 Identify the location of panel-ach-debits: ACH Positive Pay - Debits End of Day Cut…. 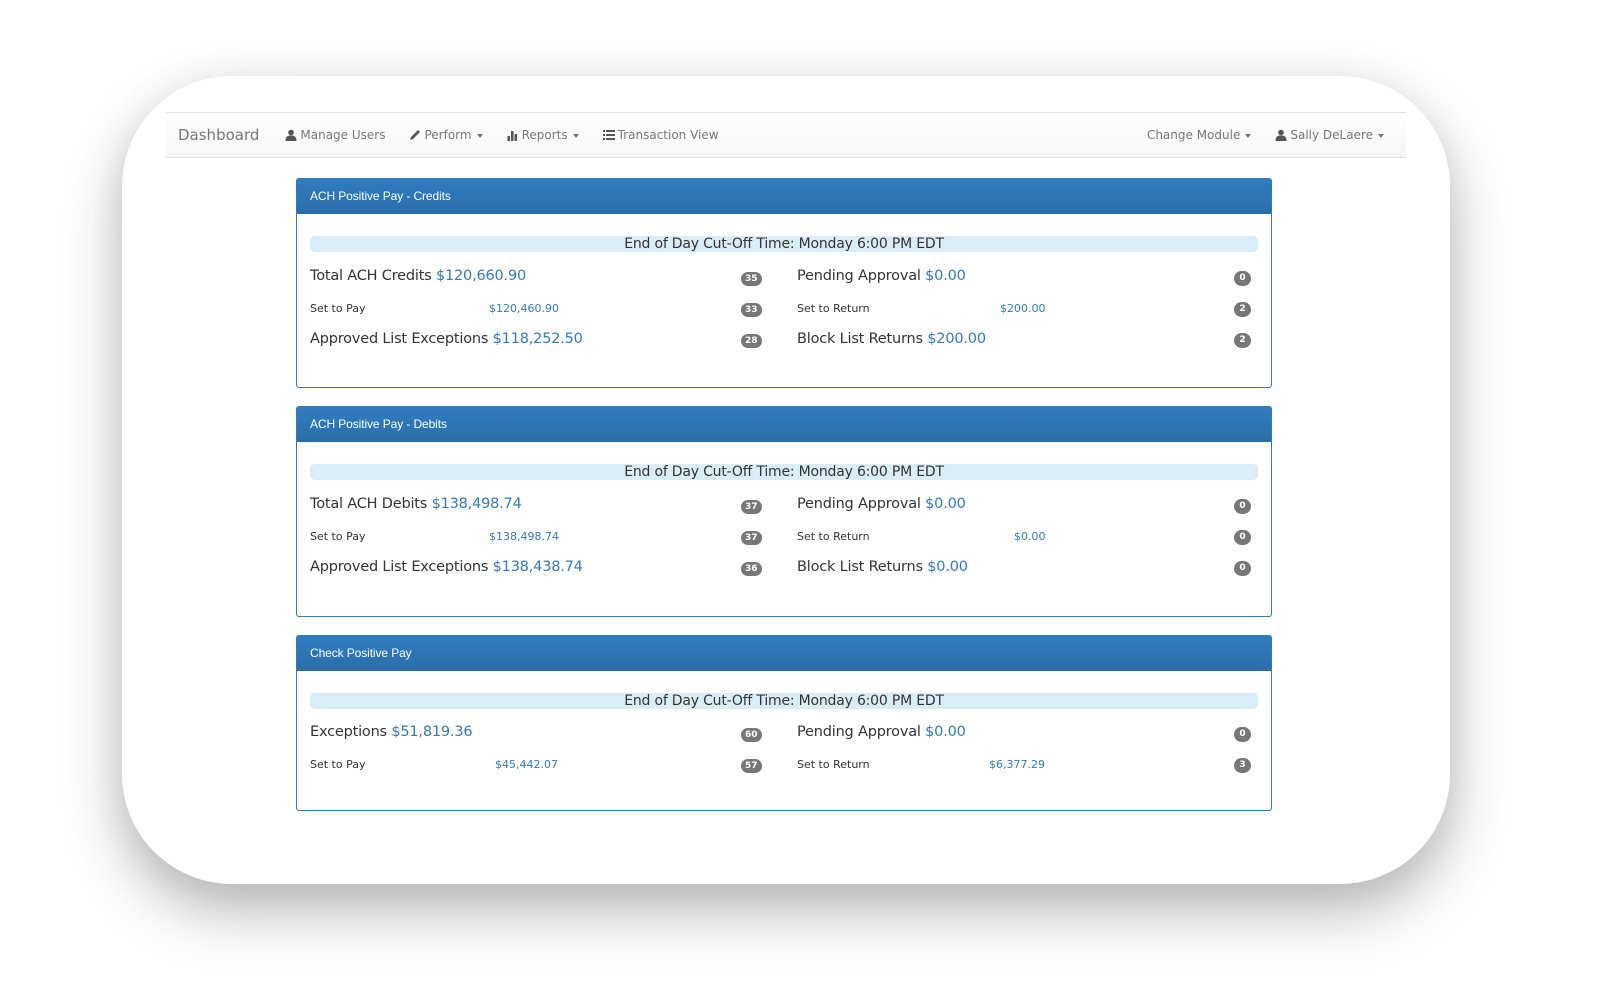
(784, 511).